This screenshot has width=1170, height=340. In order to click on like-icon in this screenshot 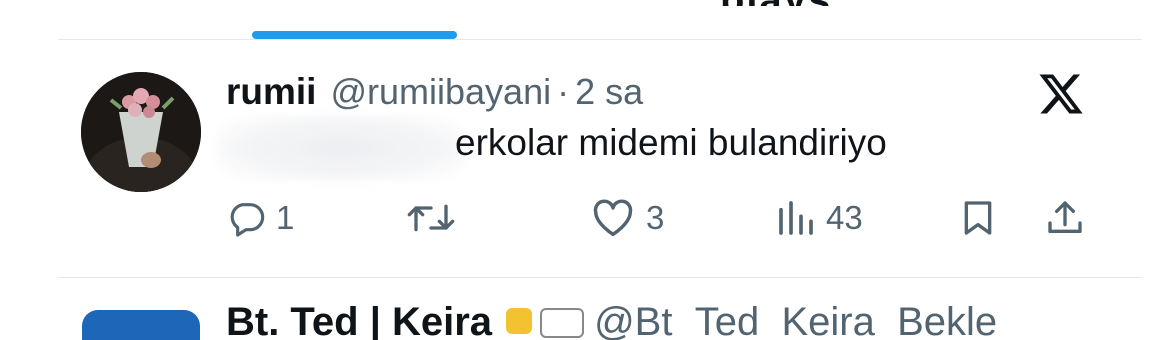, I will do `click(613, 218)`.